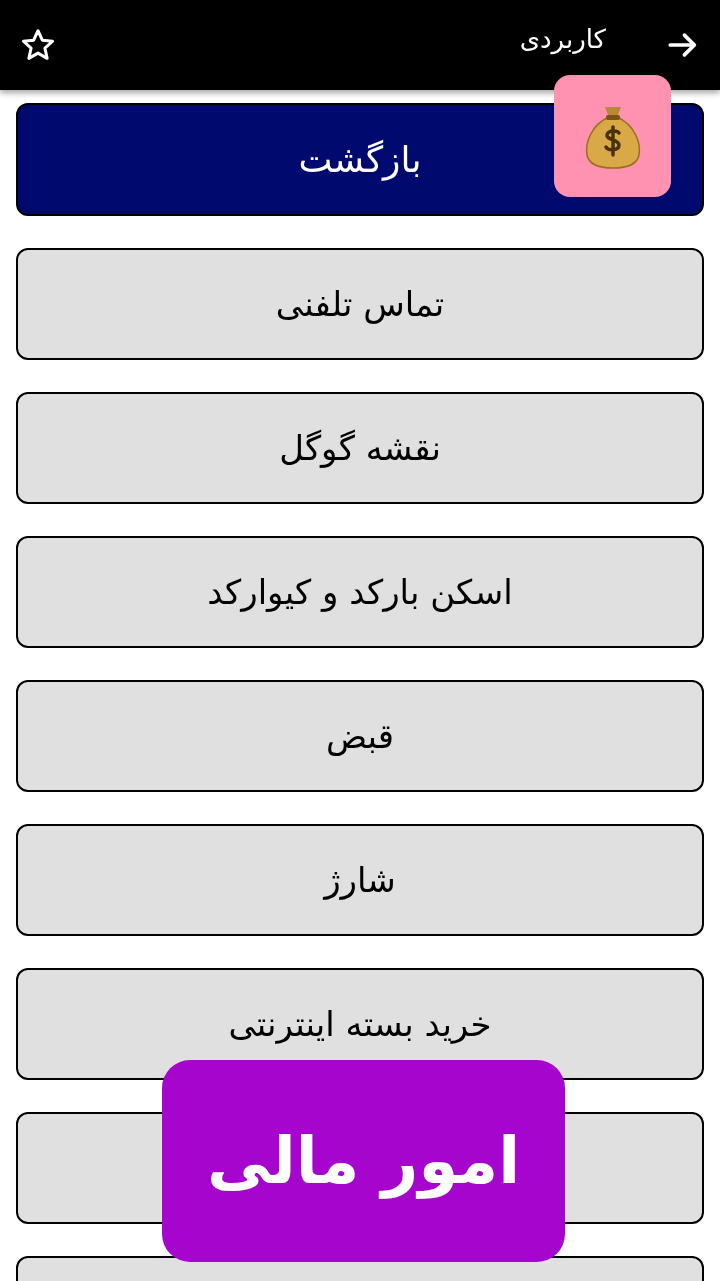  What do you see at coordinates (360, 592) in the screenshot?
I see `menu-button: اسکن بارکد و کیوارکد` at bounding box center [360, 592].